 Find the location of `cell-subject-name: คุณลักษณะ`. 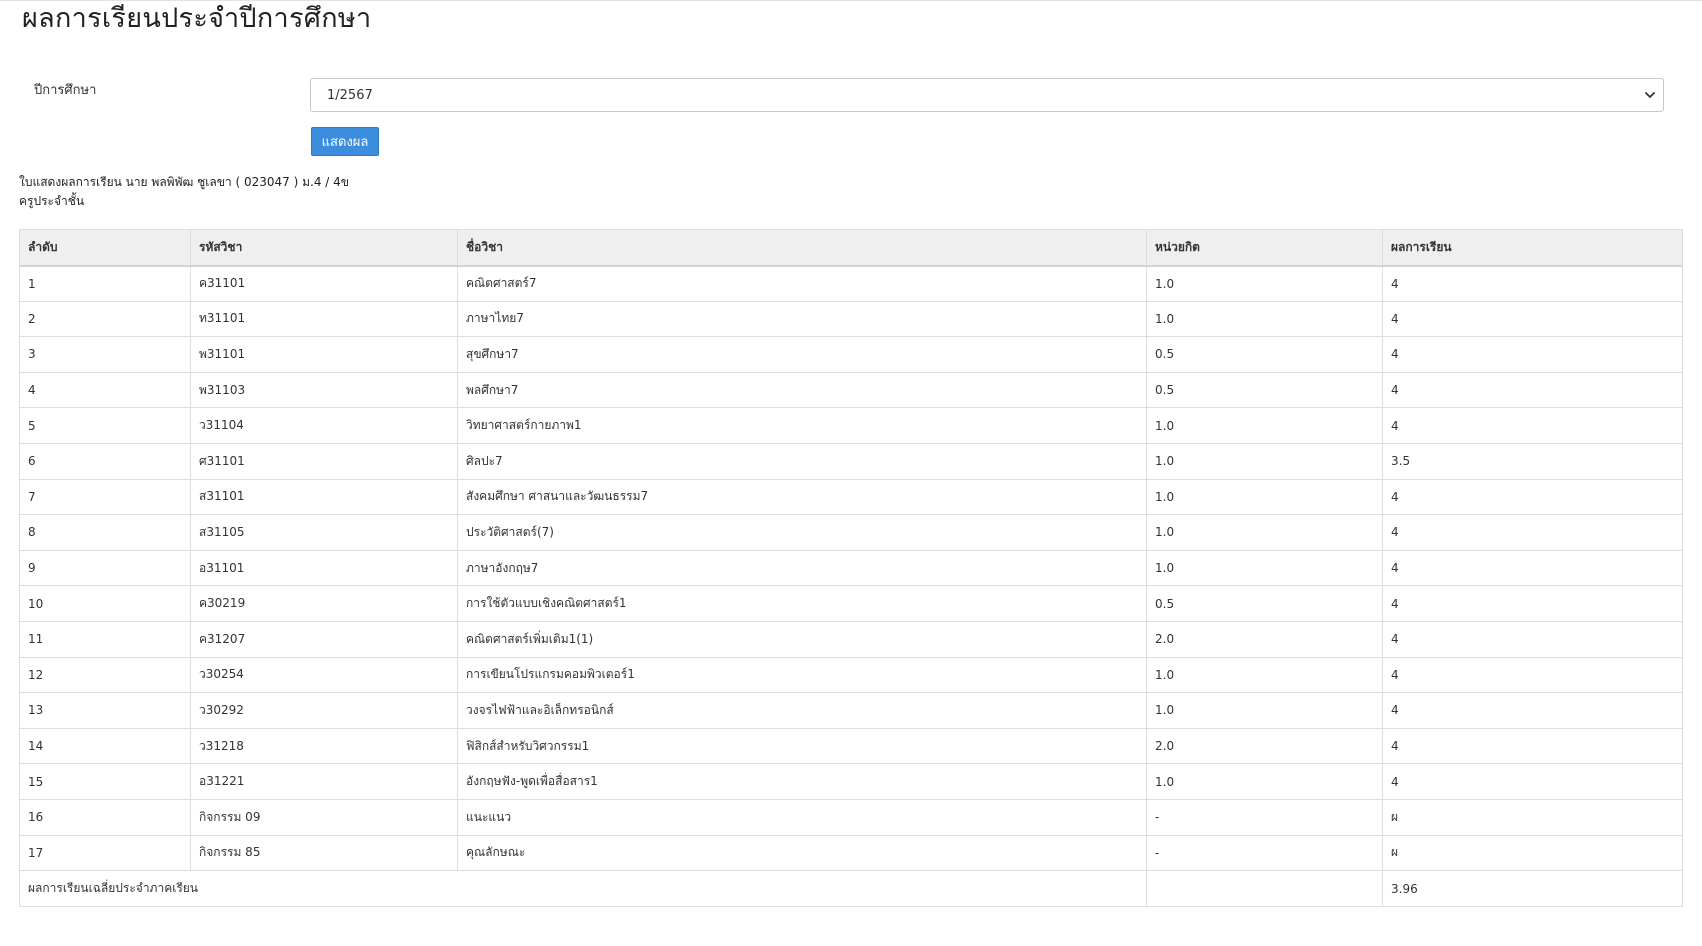

cell-subject-name: คุณลักษณะ is located at coordinates (802, 853).